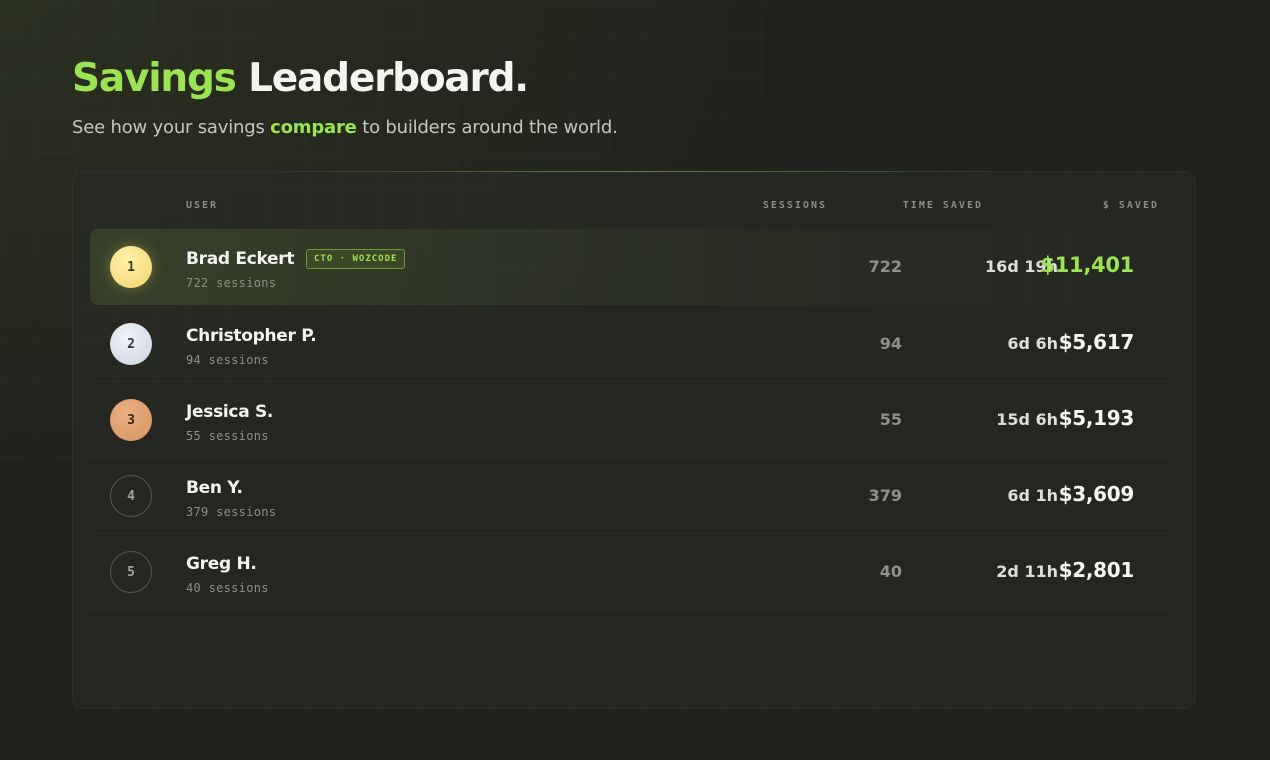 This screenshot has height=760, width=1270. What do you see at coordinates (131, 496) in the screenshot?
I see `rank-badge: 4` at bounding box center [131, 496].